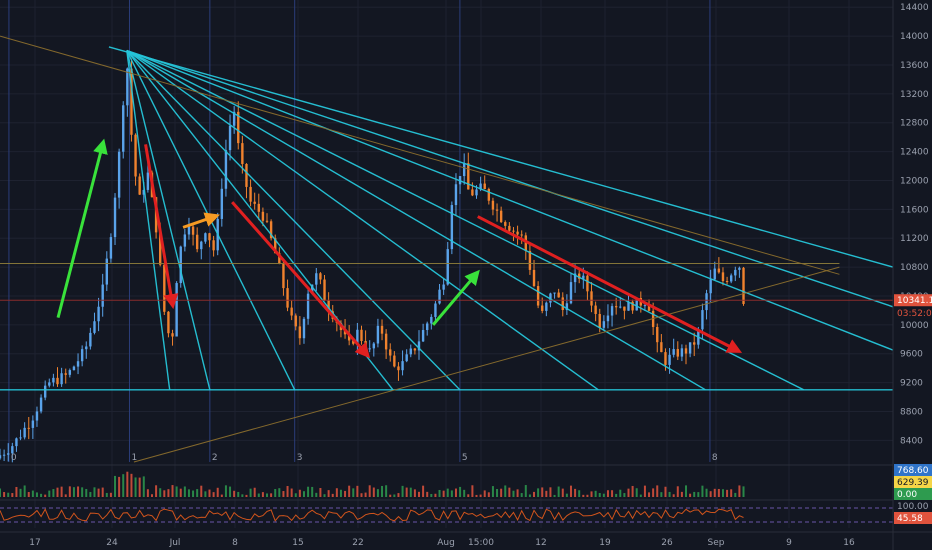  Describe the element at coordinates (914, 37) in the screenshot. I see `price-tick-label: 14000` at that location.